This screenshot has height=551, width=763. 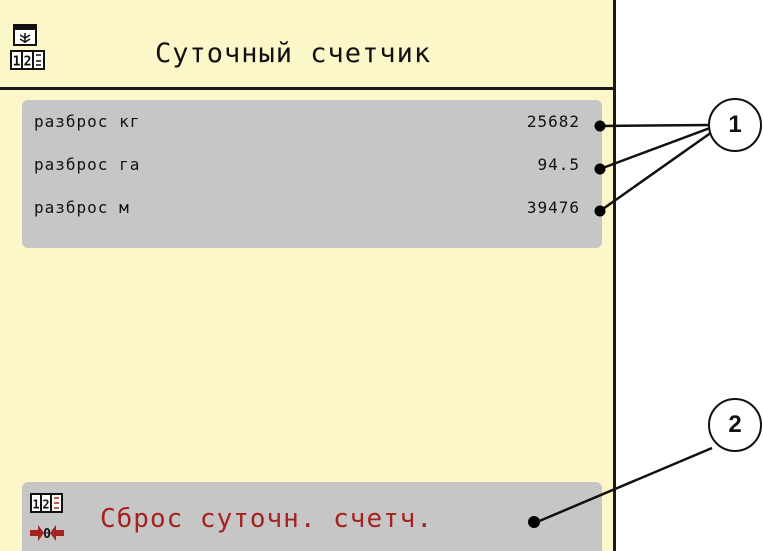 I want to click on arrow-left-icon, so click(x=57, y=533).